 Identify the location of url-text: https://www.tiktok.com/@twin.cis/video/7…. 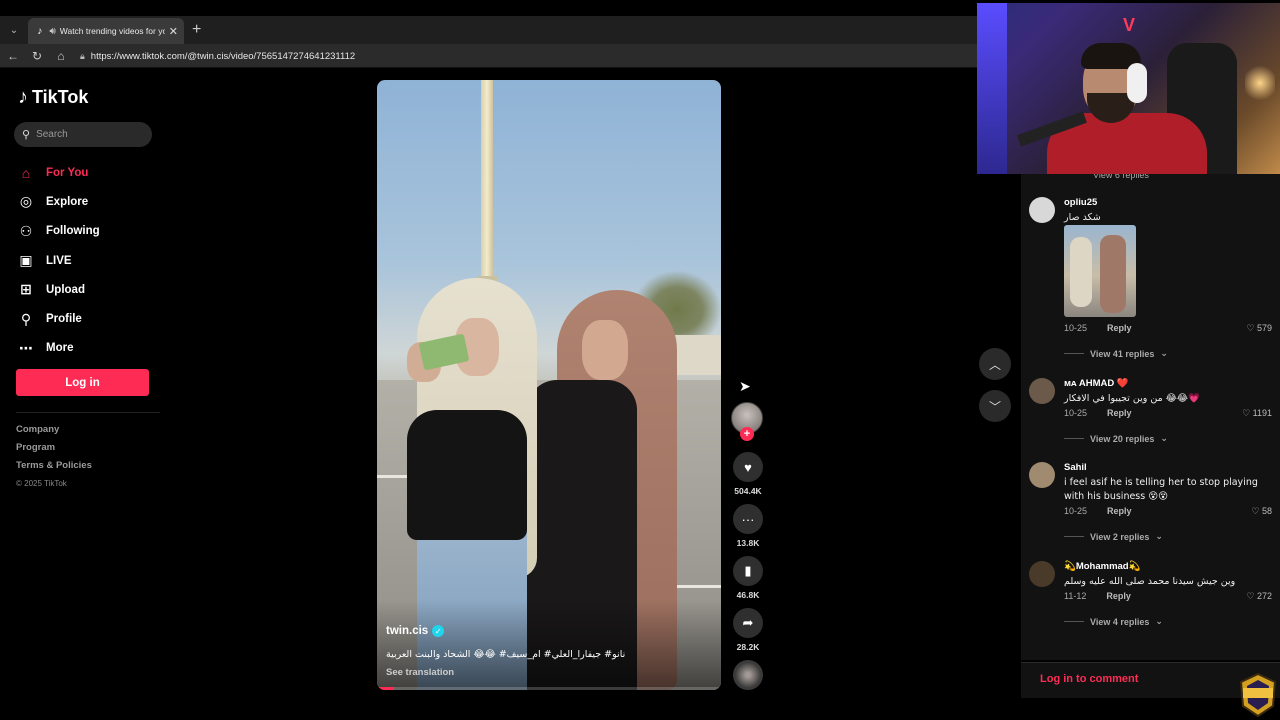
(223, 56).